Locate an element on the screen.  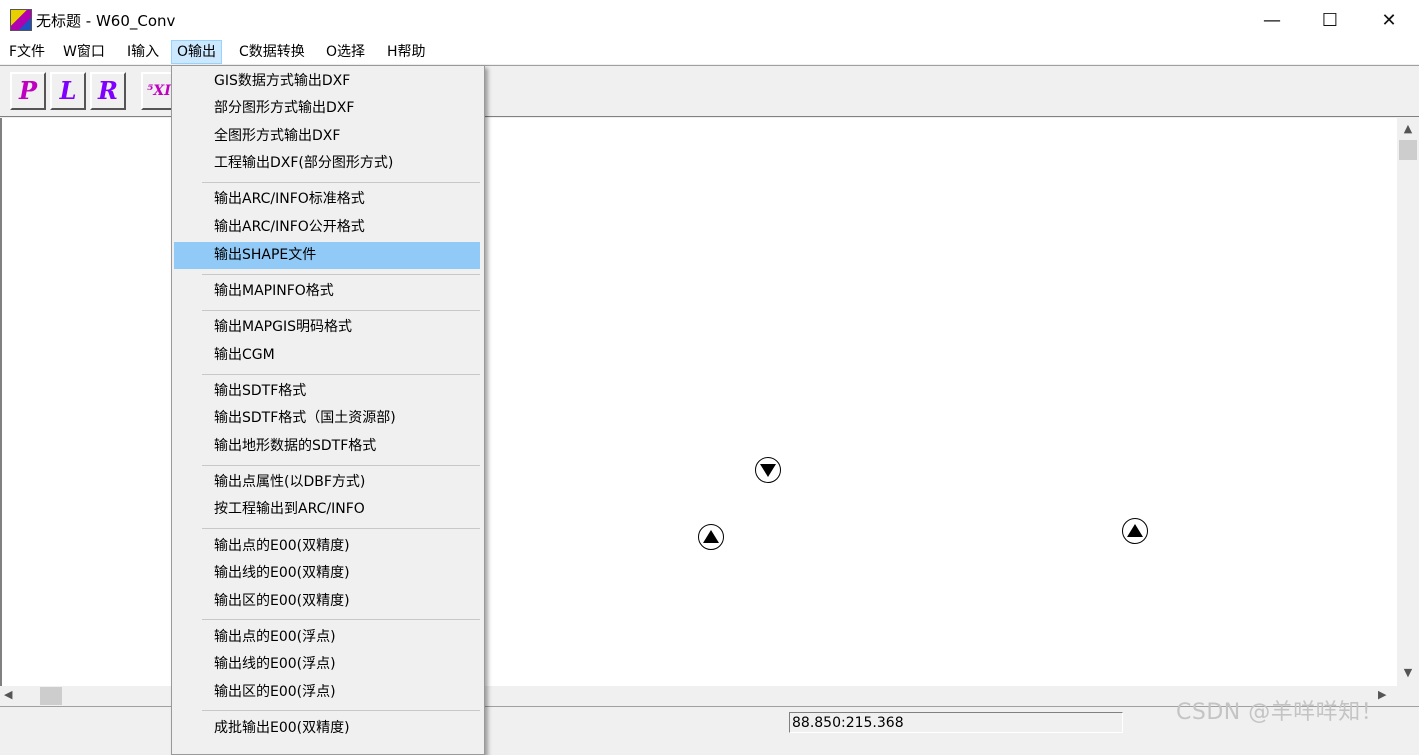
vertical-scroll-thumb is located at coordinates (1408, 150).